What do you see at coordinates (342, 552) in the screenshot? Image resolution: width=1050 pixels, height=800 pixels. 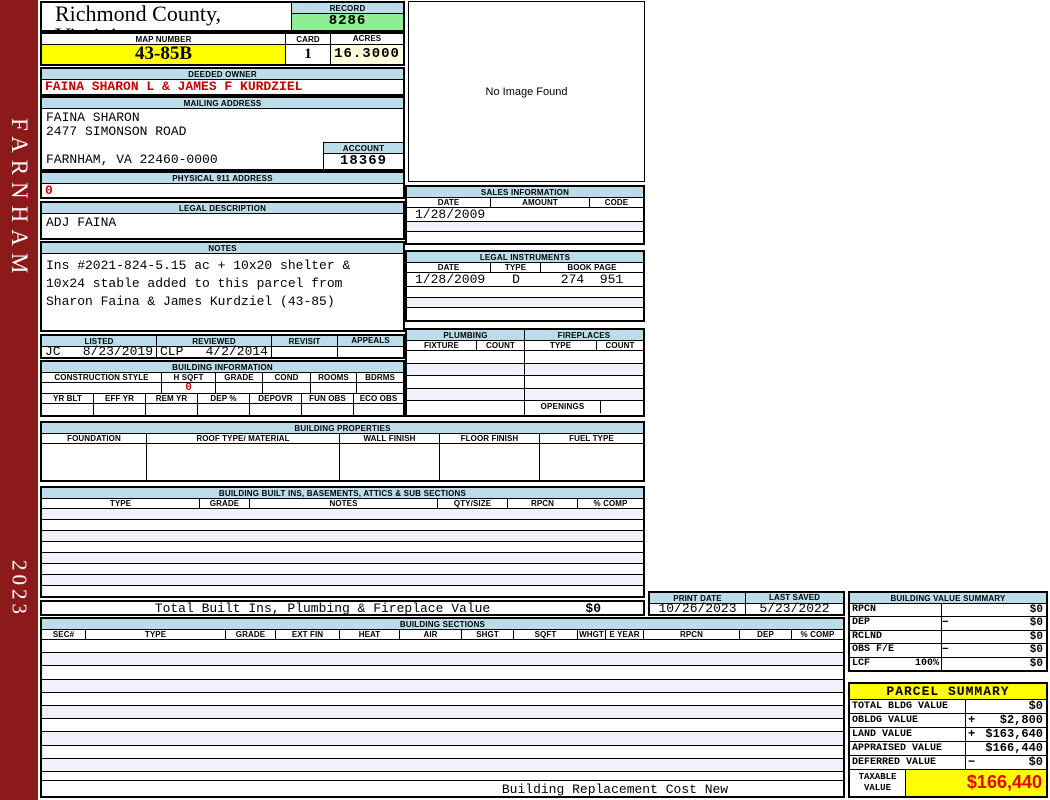 I see `built-ins-rows` at bounding box center [342, 552].